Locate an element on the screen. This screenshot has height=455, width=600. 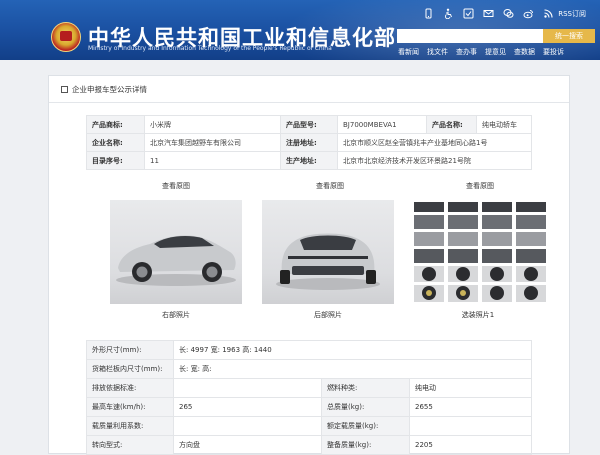
side-photo is located at coordinates (176, 252).